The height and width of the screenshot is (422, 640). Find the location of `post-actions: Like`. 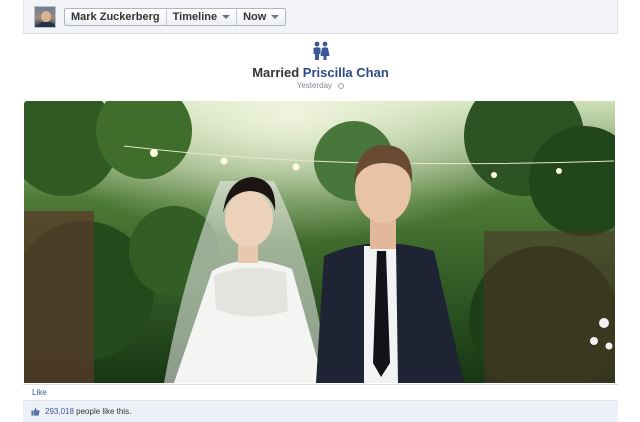

post-actions: Like is located at coordinates (320, 392).